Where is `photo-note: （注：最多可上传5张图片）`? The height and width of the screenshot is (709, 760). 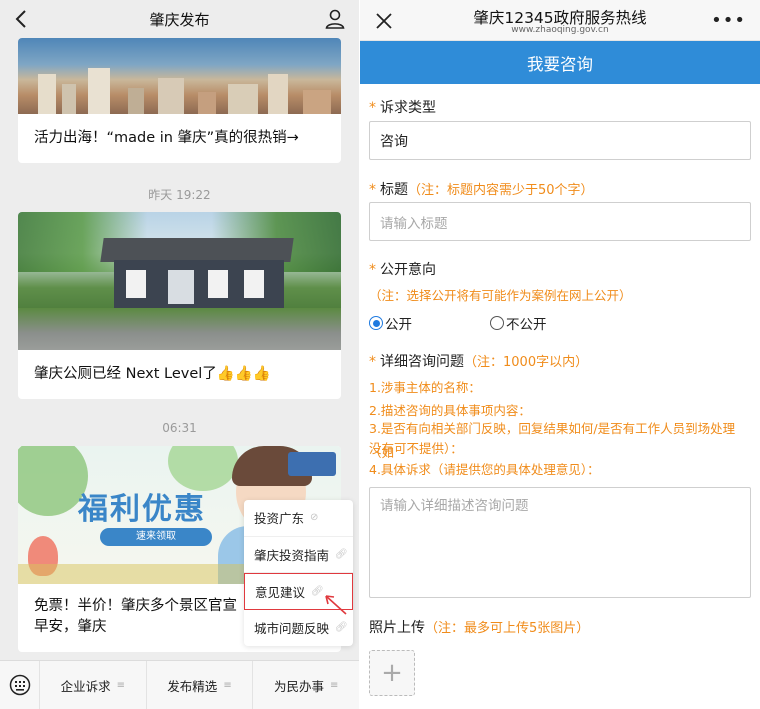
photo-note: （注：最多可上传5张图片） is located at coordinates (507, 628).